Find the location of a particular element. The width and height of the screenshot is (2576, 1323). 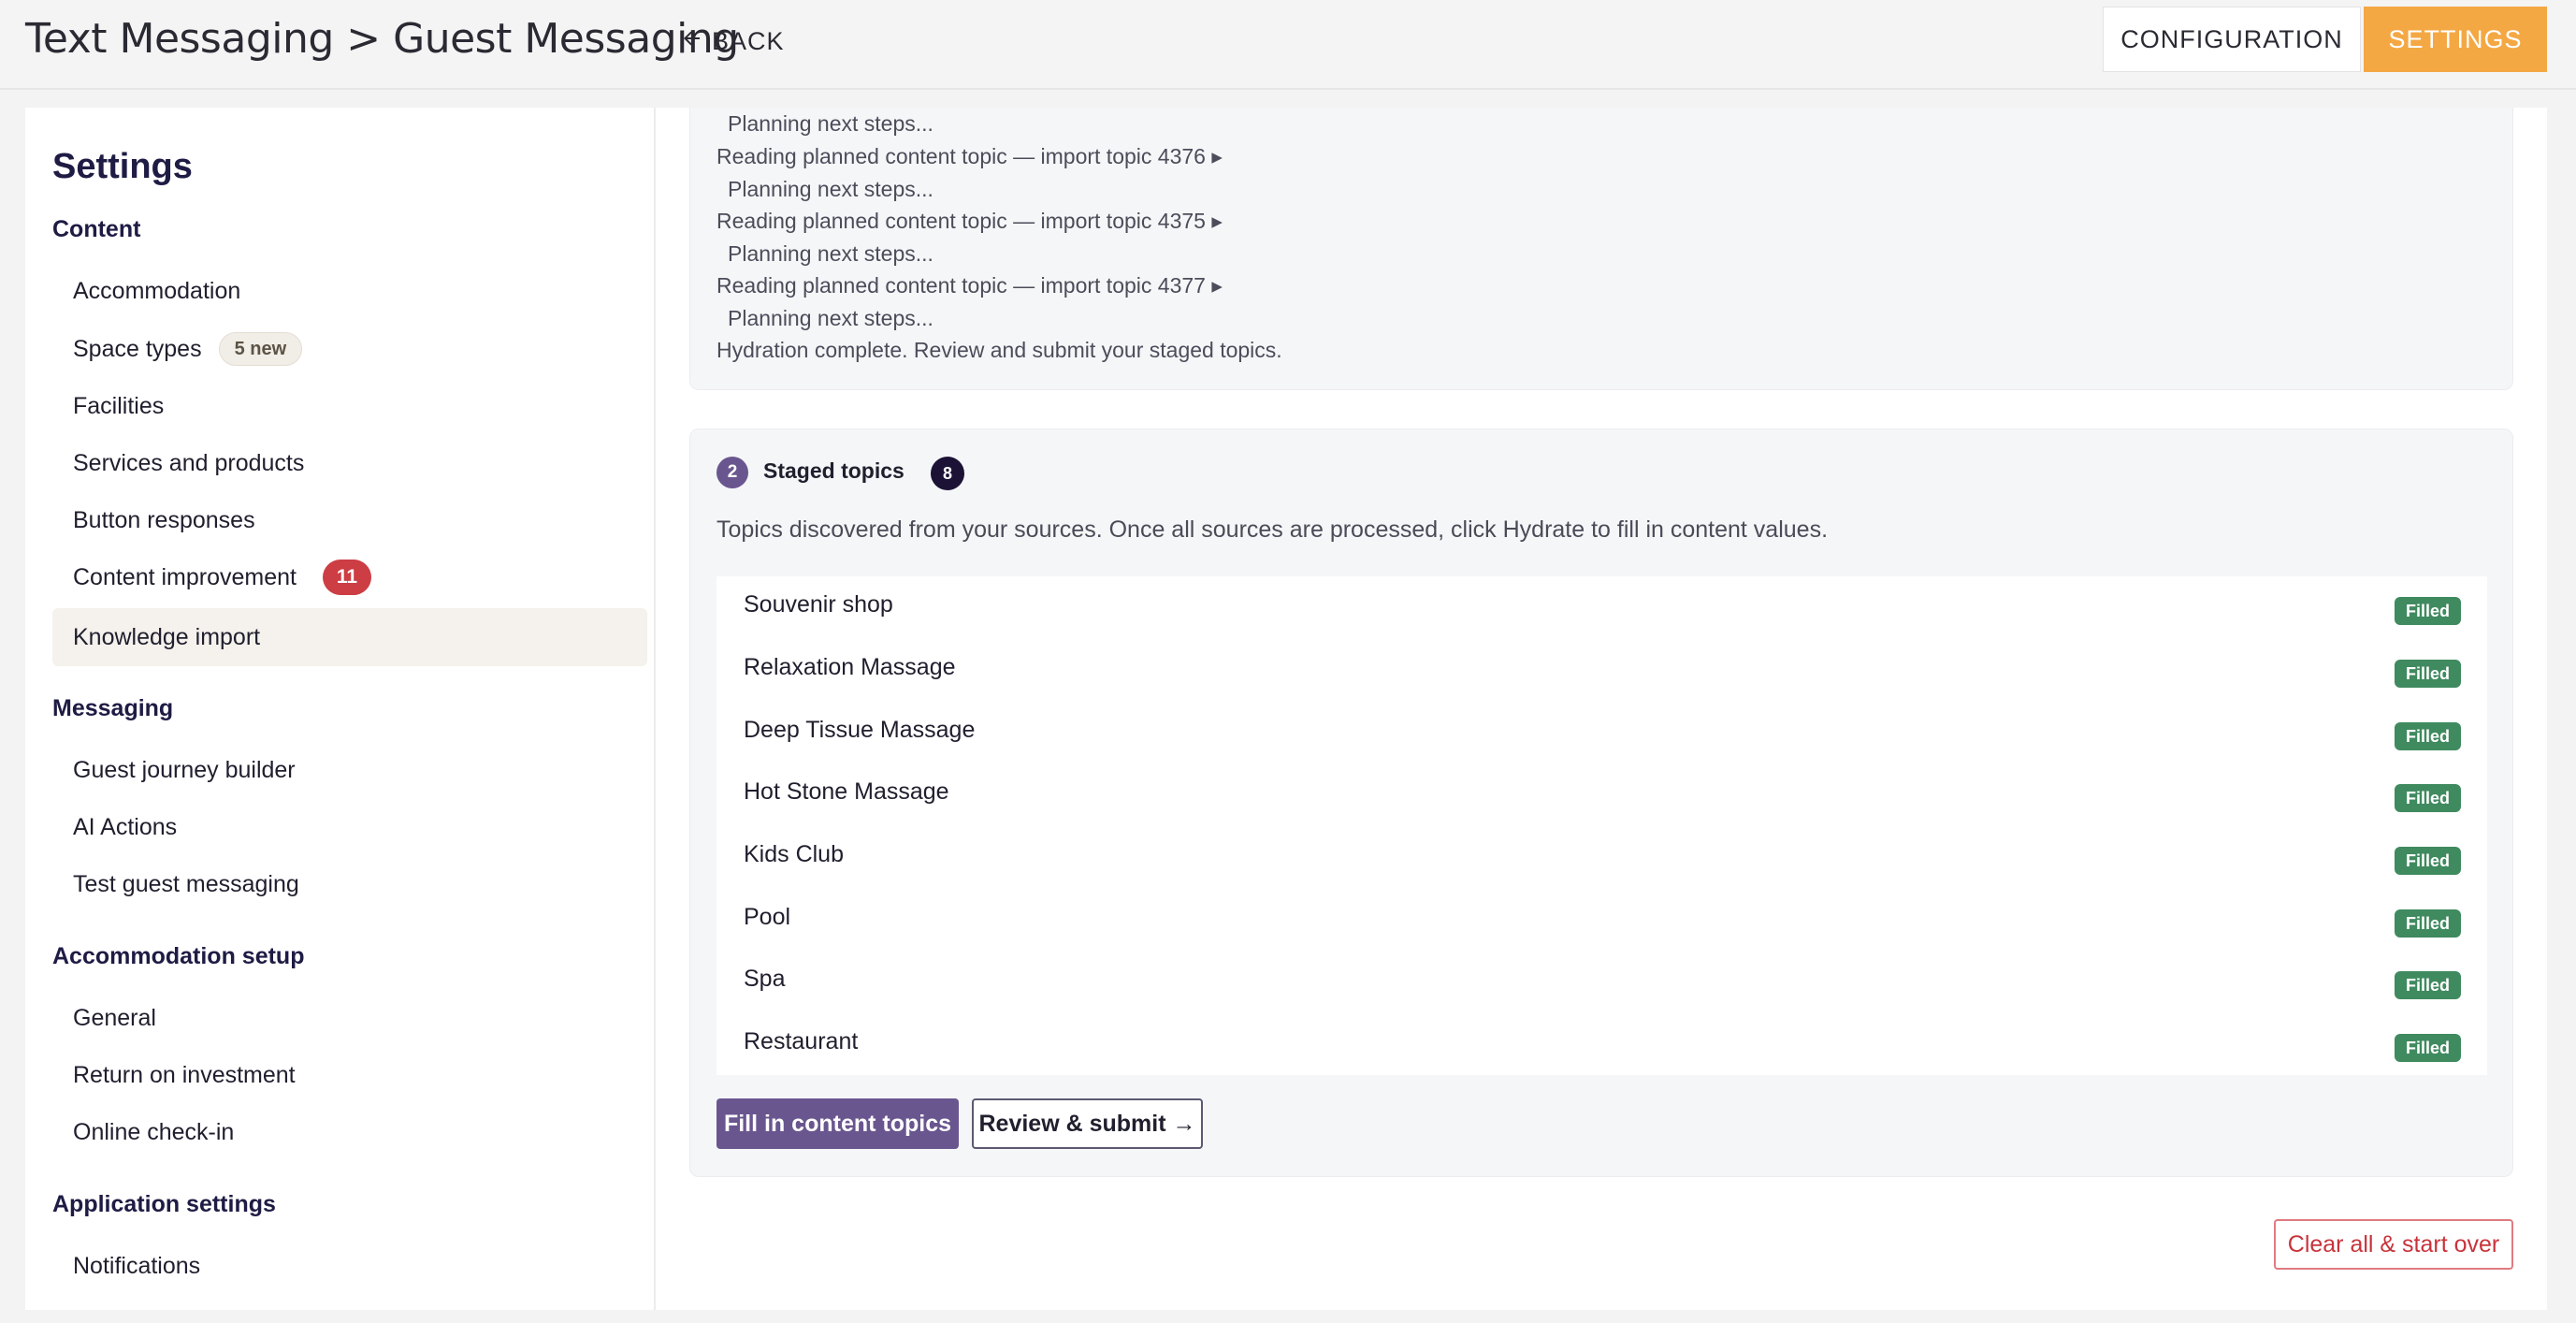

sidebar-item-label: AI Actions is located at coordinates (125, 827).